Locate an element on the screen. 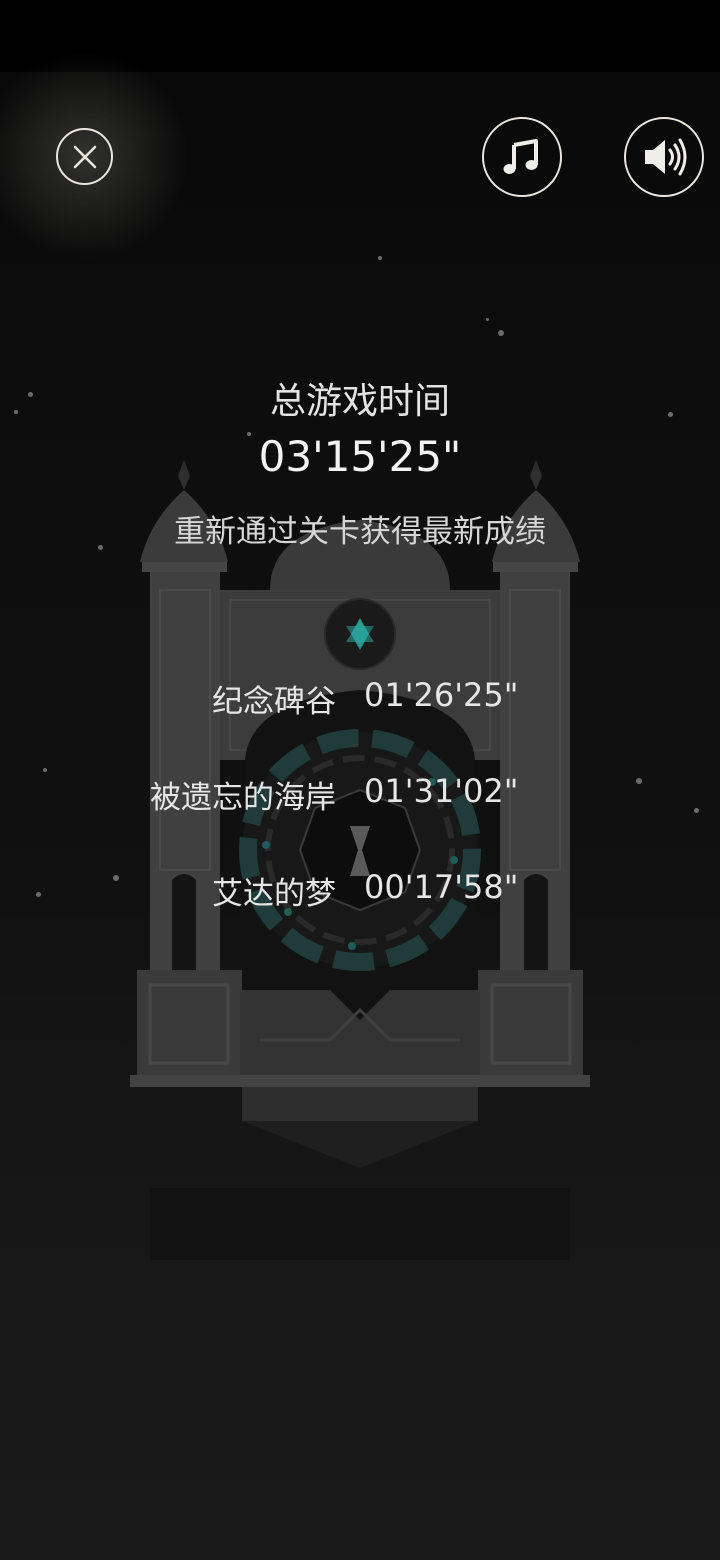  music-toggle-button is located at coordinates (522, 157).